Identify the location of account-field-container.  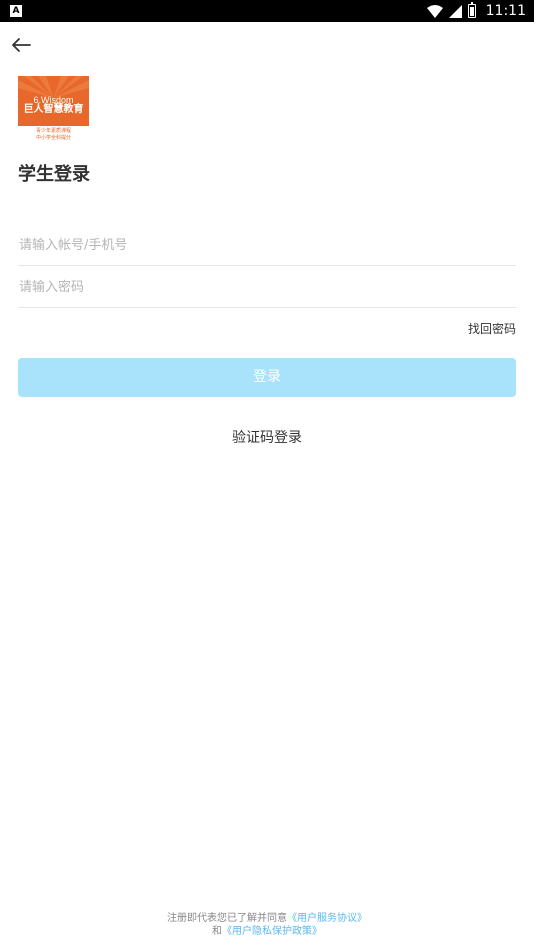
(267, 246).